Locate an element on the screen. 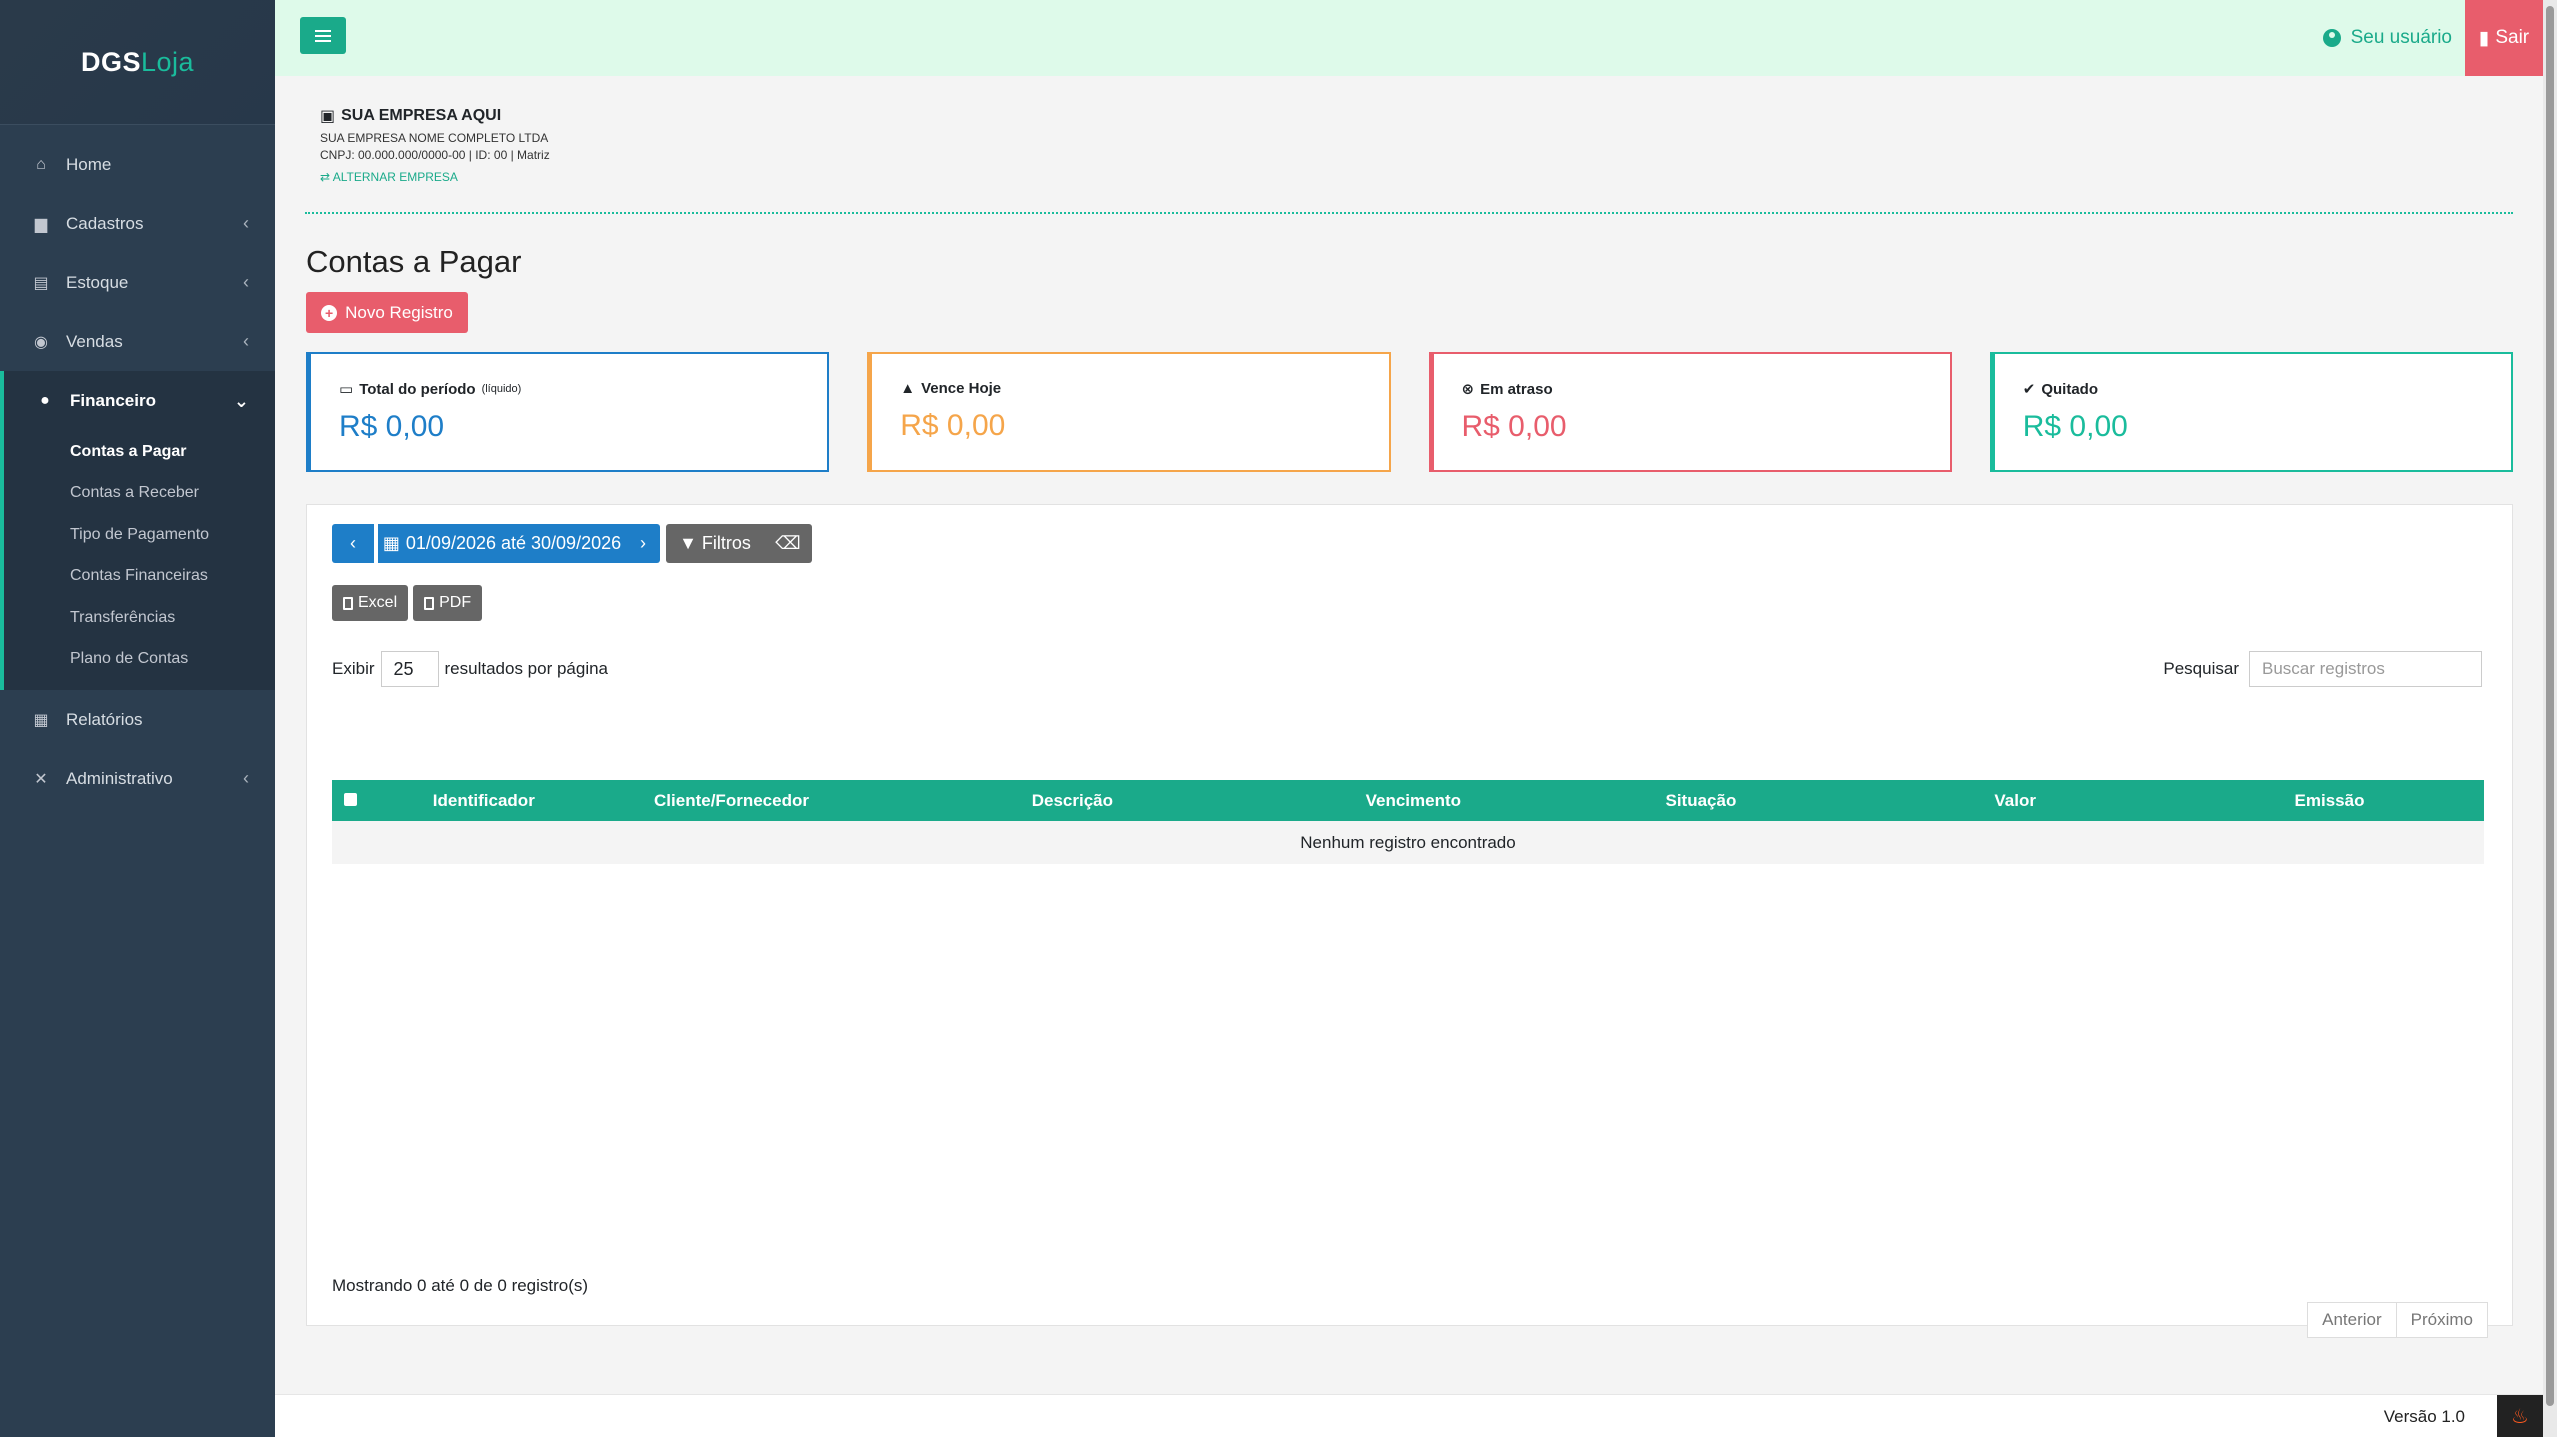  submenu-item-contas-a-pagar: Contas a Pagar is located at coordinates (139, 452).